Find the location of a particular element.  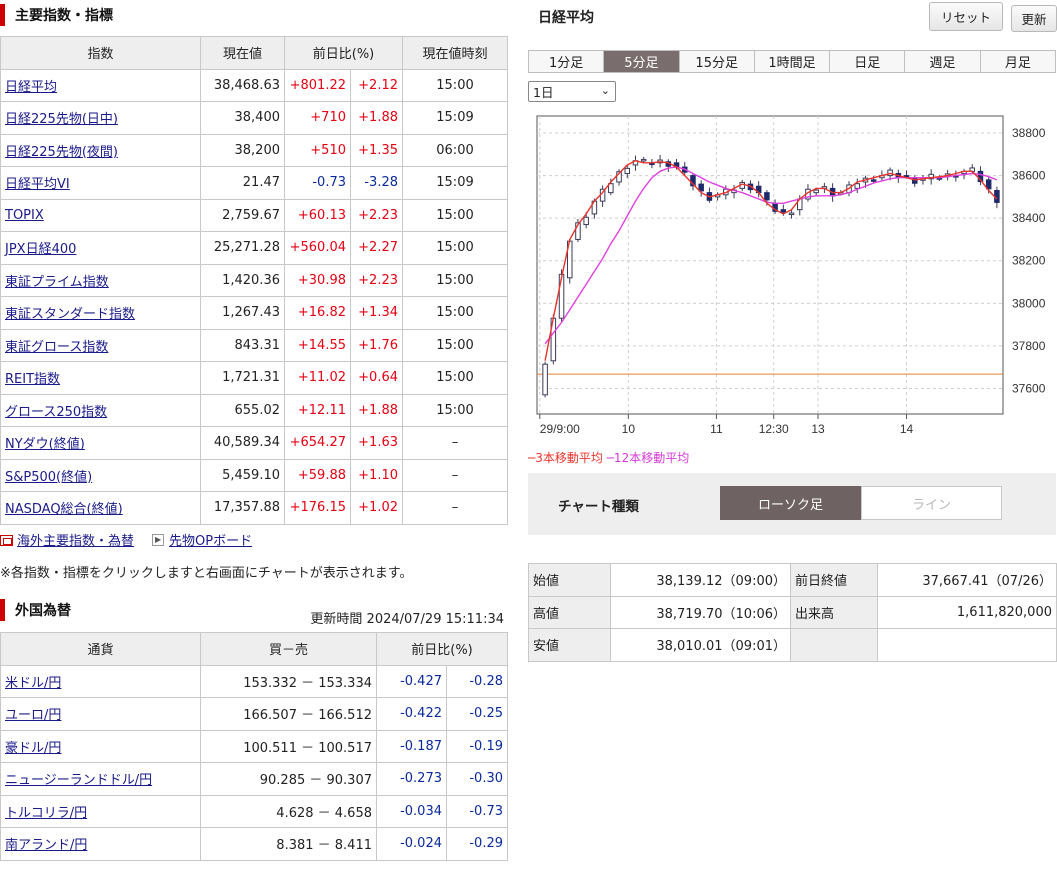

x-tick-label: 11 is located at coordinates (716, 429).